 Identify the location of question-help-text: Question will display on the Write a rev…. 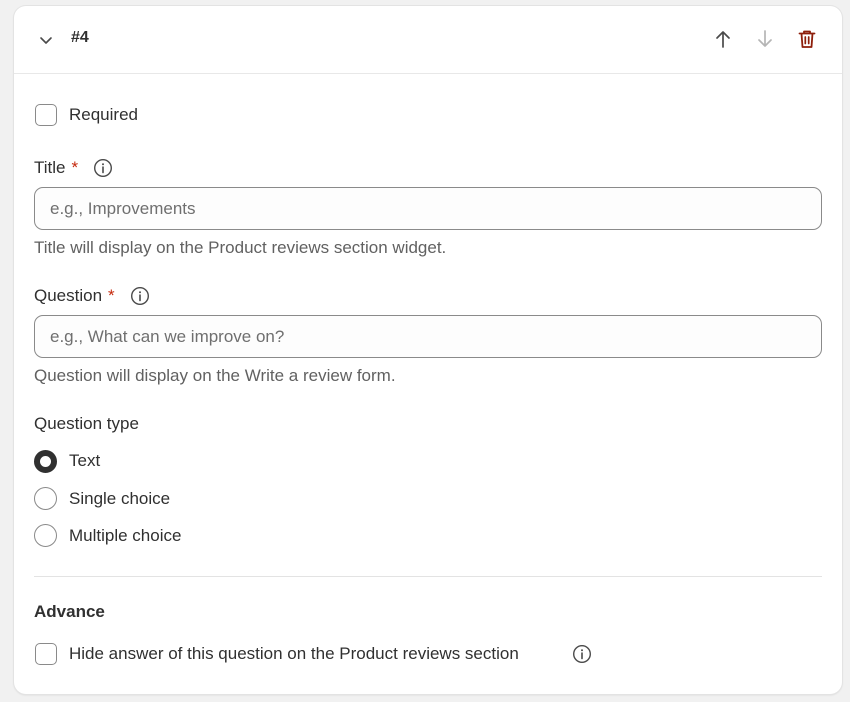
(215, 375).